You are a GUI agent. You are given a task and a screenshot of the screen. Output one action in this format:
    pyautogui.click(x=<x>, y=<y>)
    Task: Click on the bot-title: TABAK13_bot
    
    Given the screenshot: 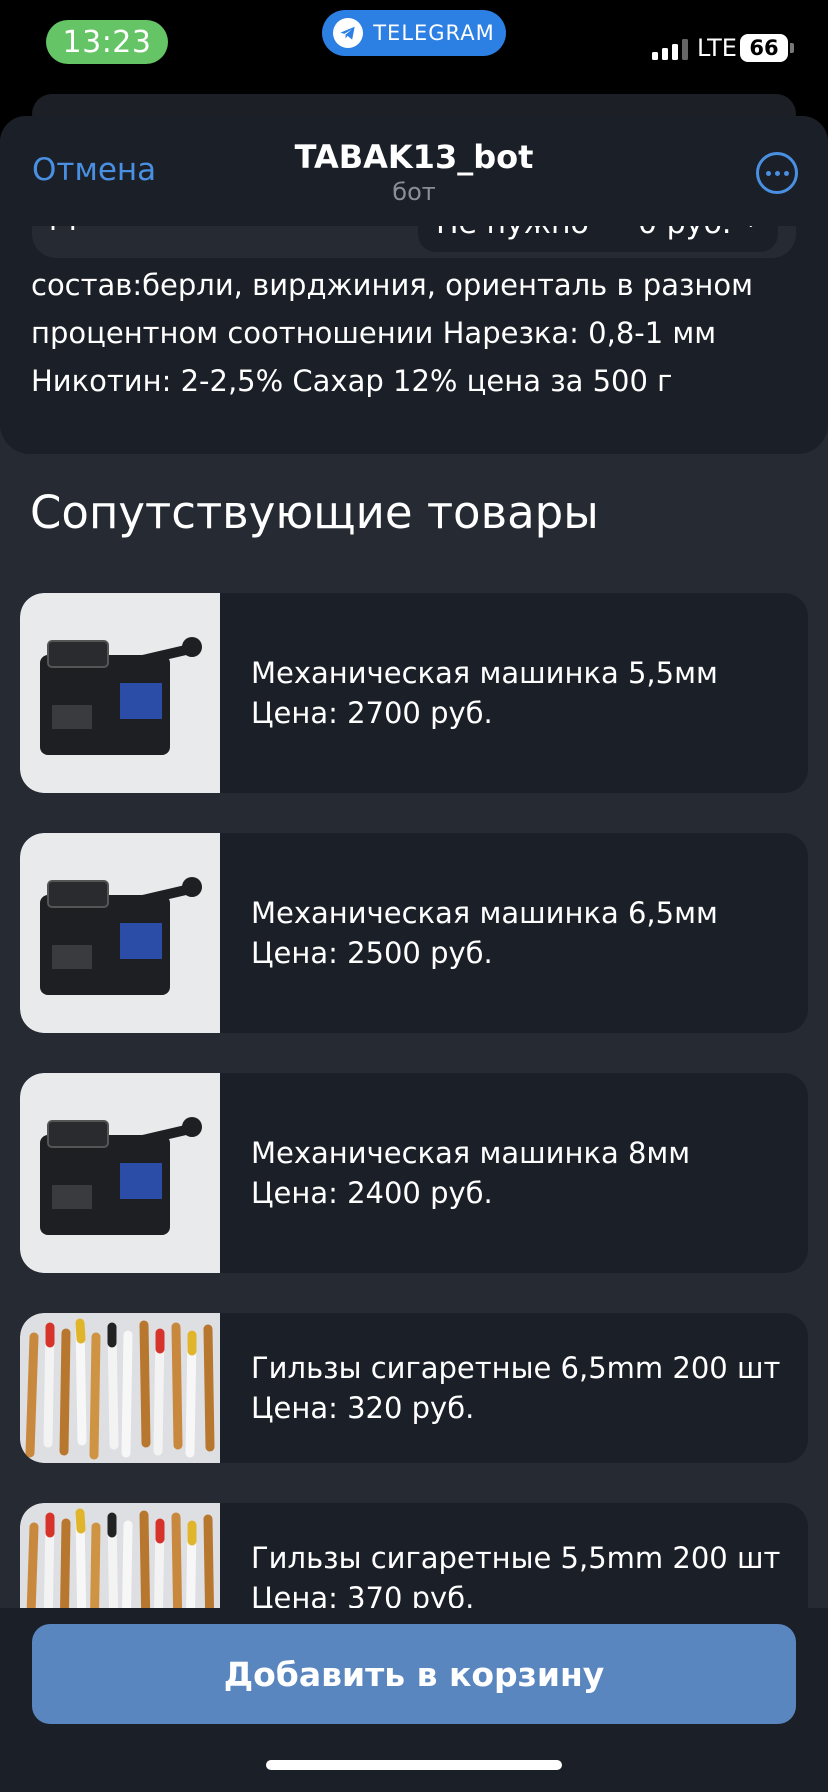 What is the action you would take?
    pyautogui.click(x=414, y=157)
    